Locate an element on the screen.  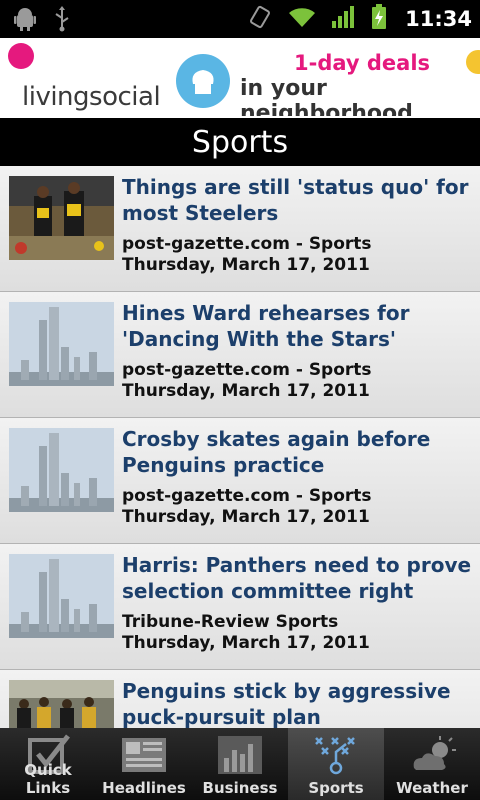
tab-headlines: Headlines is located at coordinates (144, 764).